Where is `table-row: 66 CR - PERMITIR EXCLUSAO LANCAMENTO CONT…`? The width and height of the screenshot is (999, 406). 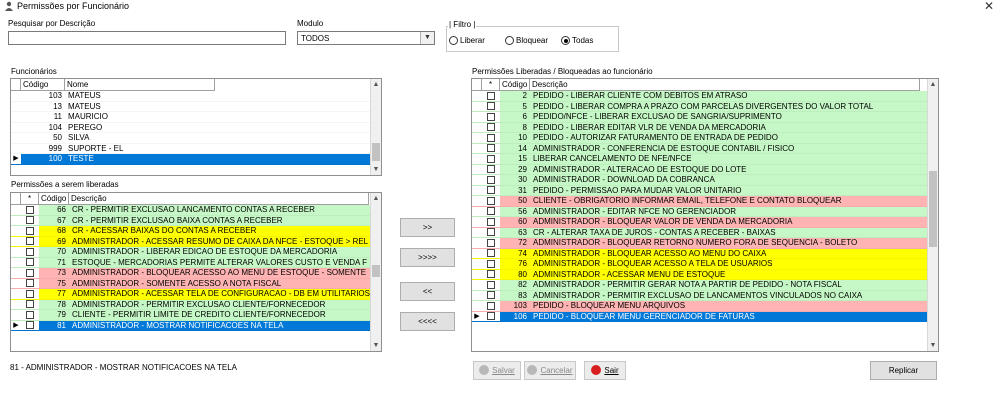 table-row: 66 CR - PERMITIR EXCLUSAO LANCAMENTO CONT… is located at coordinates (190, 210).